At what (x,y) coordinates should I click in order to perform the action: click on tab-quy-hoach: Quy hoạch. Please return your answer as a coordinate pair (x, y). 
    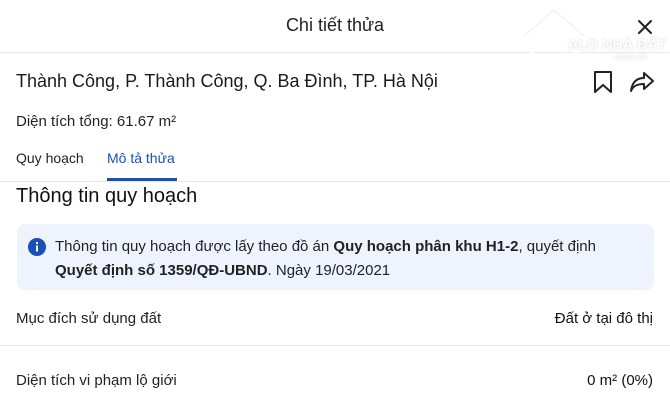
    Looking at the image, I should click on (50, 158).